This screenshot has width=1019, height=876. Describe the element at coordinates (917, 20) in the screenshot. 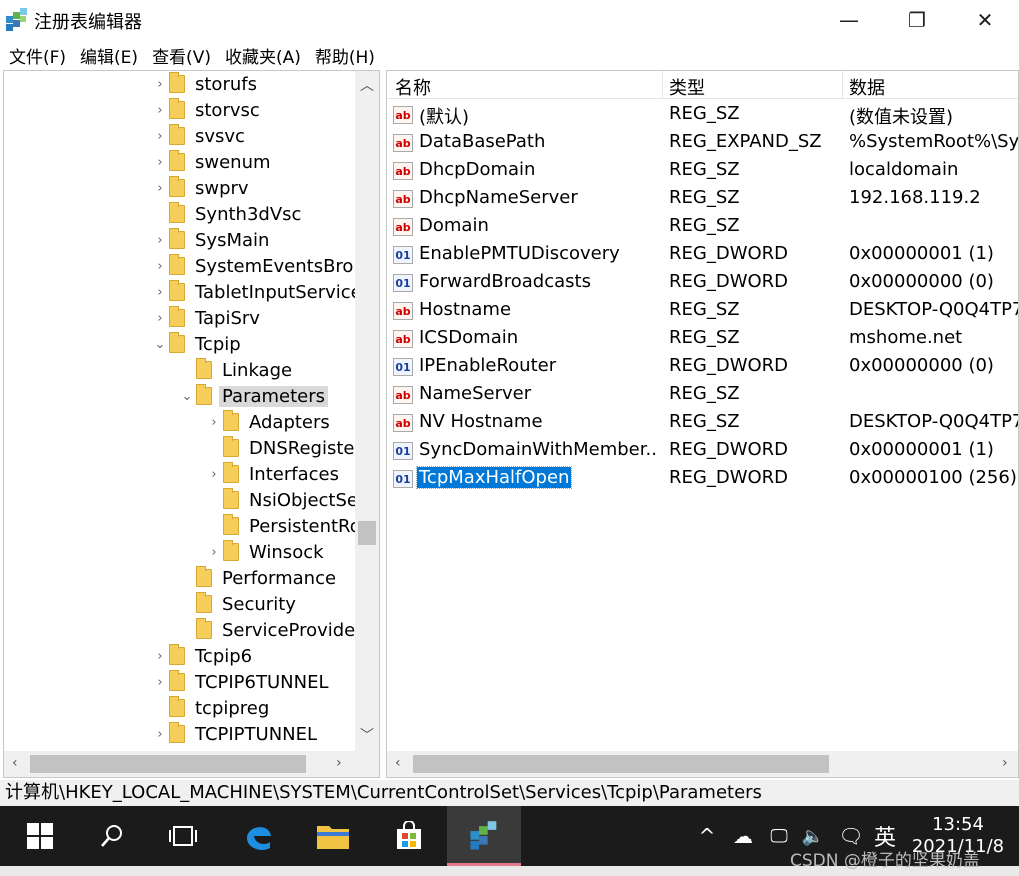

I see `maximize-button: ❐` at that location.